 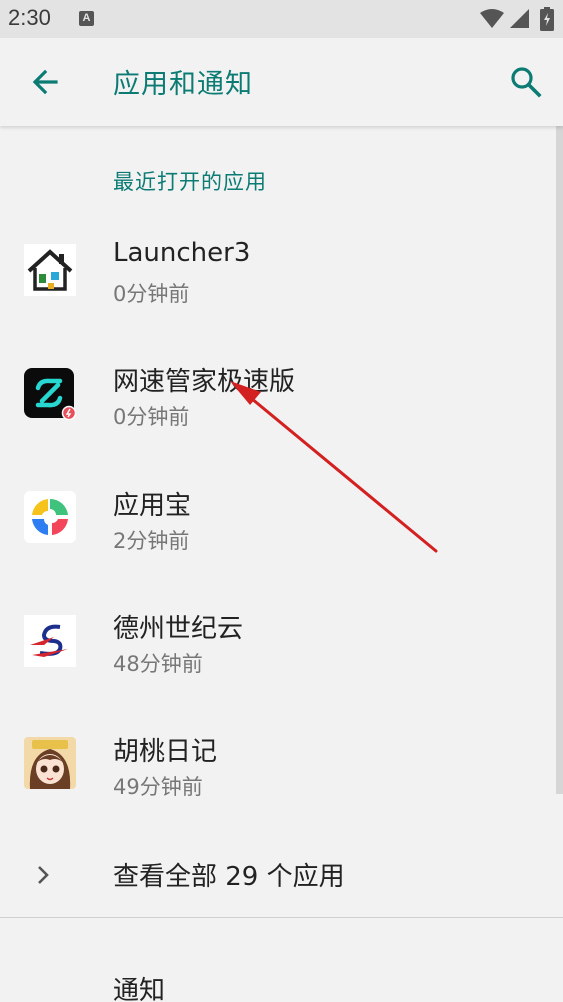 I want to click on recent-app-yingyongbao: 应用宝 2分钟前, so click(x=278, y=517).